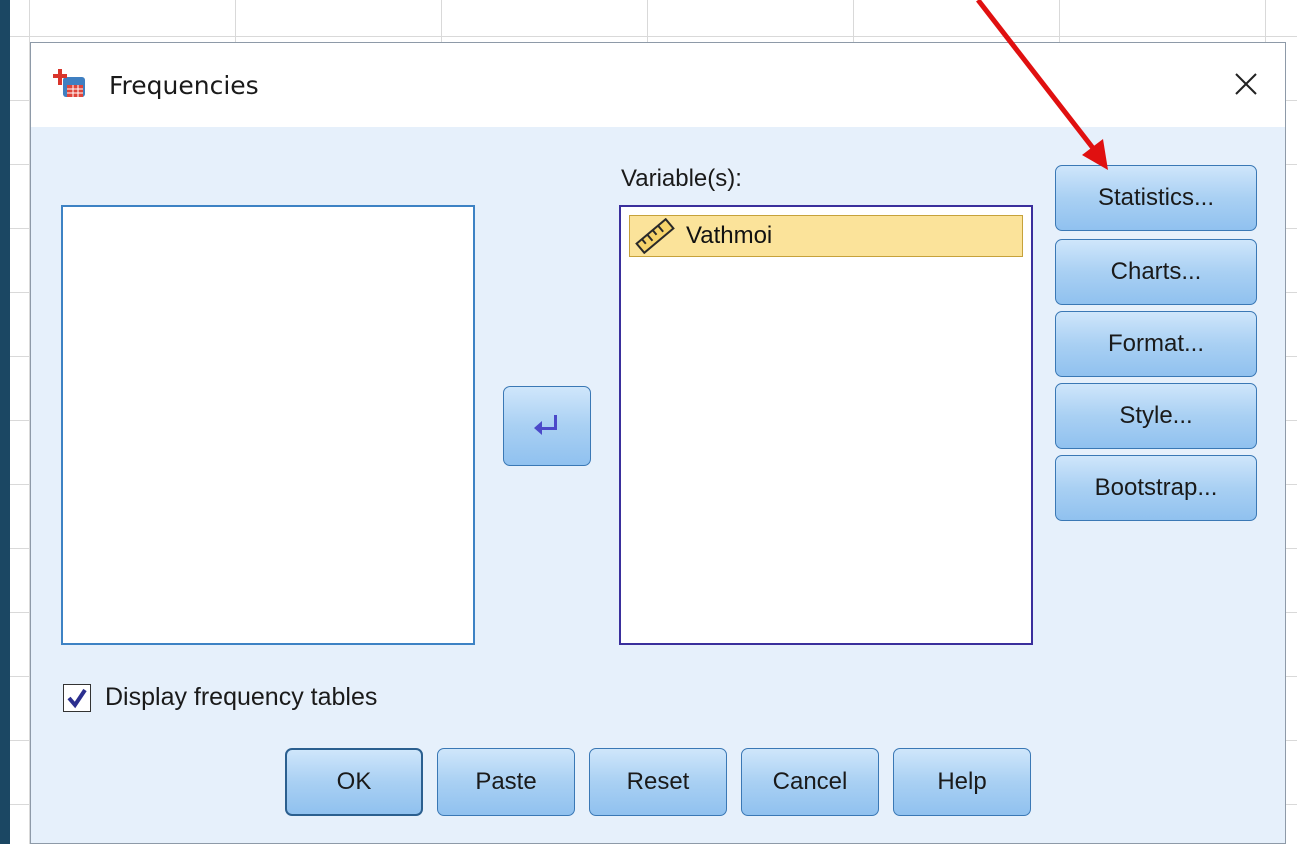 This screenshot has height=844, width=1297. I want to click on cancel-button: Cancel, so click(810, 782).